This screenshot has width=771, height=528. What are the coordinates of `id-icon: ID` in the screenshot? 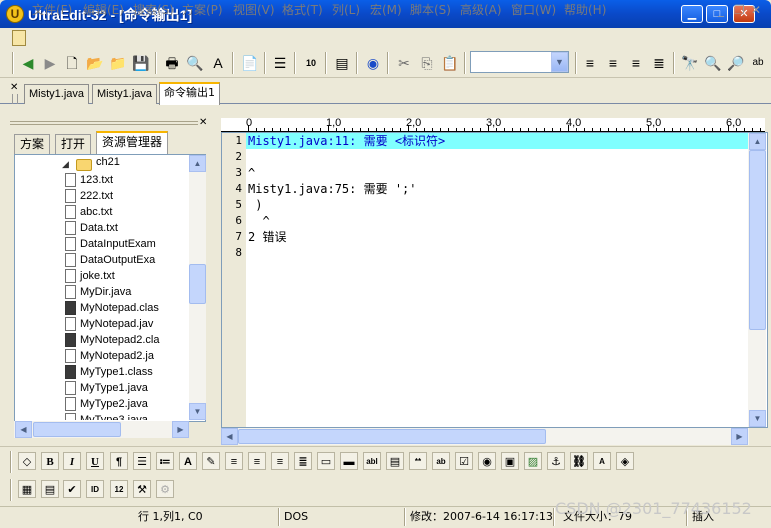 It's located at (95, 489).